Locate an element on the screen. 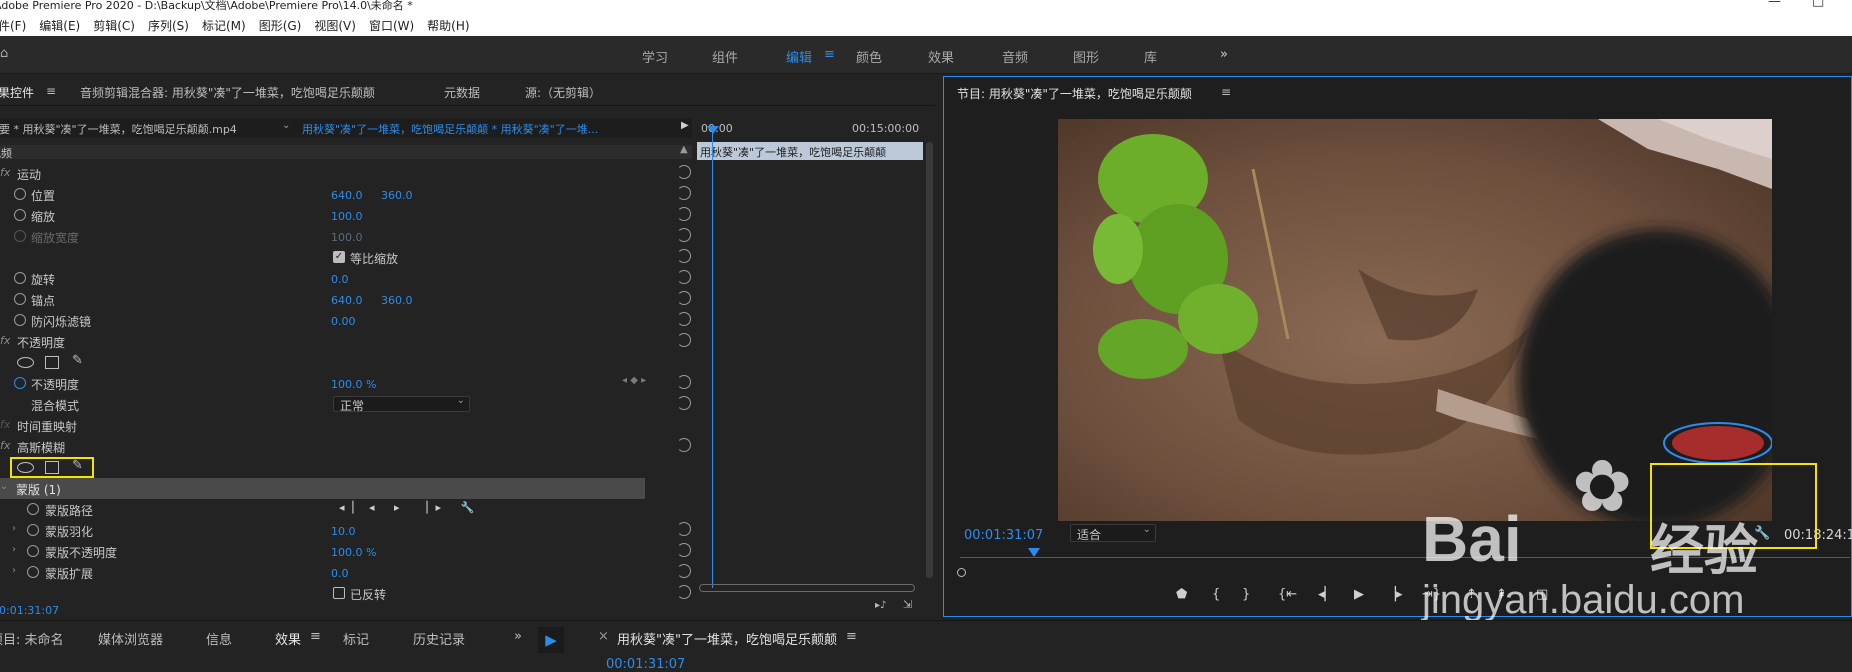 The height and width of the screenshot is (672, 1852). menu-view: 视图(V) is located at coordinates (335, 25).